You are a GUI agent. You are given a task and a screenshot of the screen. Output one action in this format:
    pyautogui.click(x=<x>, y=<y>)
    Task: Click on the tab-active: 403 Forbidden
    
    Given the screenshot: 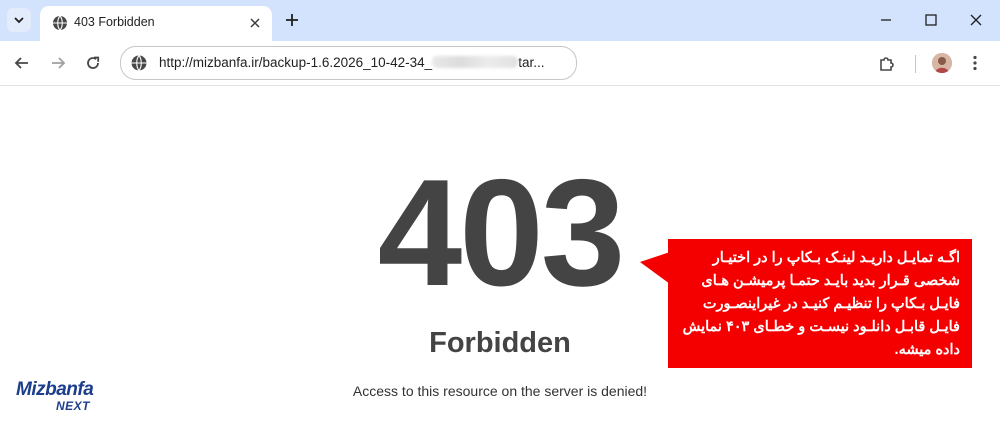 What is the action you would take?
    pyautogui.click(x=156, y=23)
    